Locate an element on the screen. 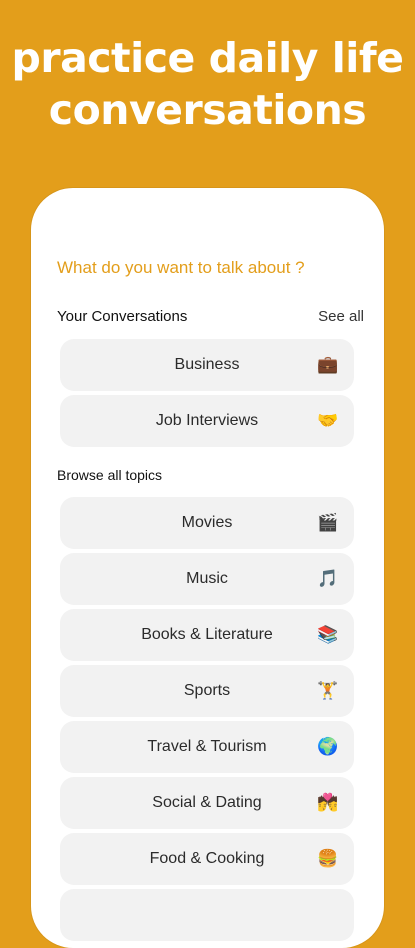 The width and height of the screenshot is (415, 948). topic-item-food-cooking: Food & Cooking 🍔 is located at coordinates (207, 859).